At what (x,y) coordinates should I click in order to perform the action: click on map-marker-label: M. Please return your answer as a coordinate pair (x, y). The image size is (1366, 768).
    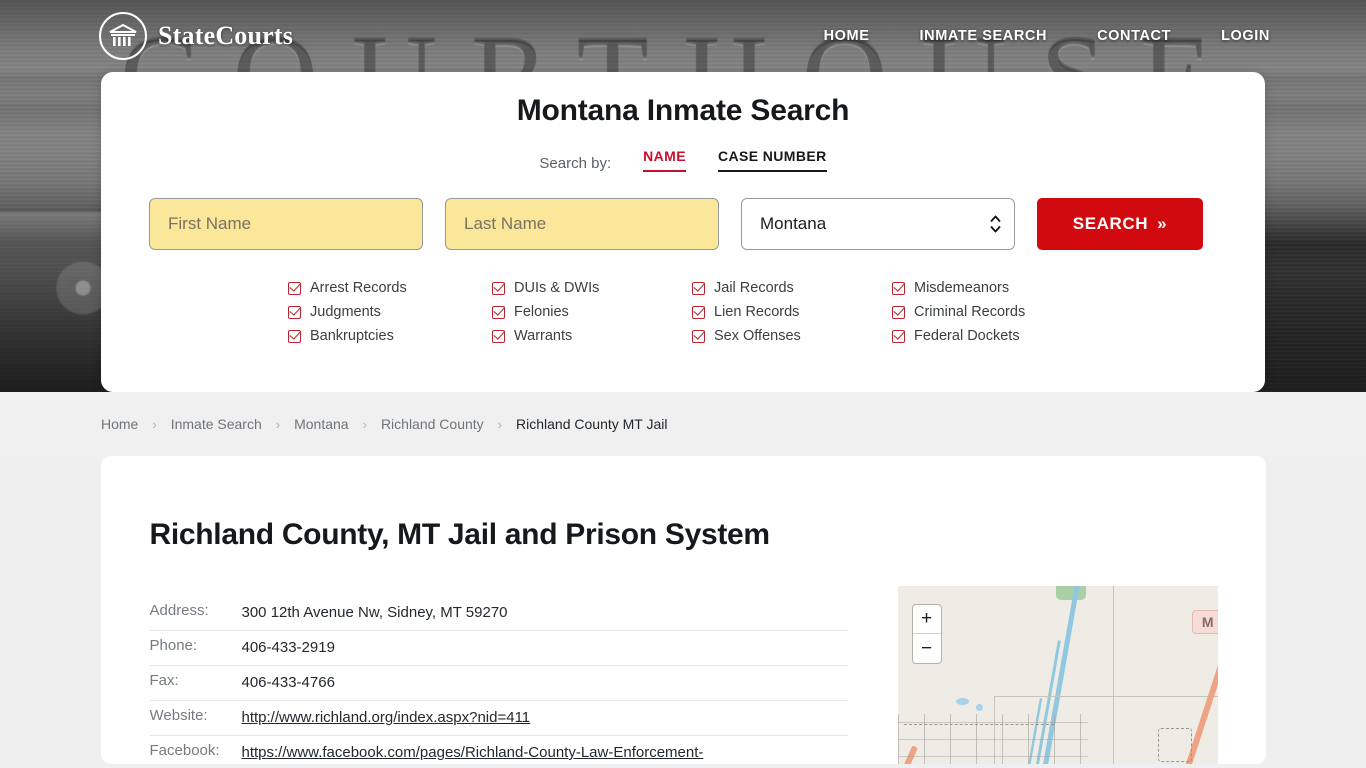
    Looking at the image, I should click on (1204, 622).